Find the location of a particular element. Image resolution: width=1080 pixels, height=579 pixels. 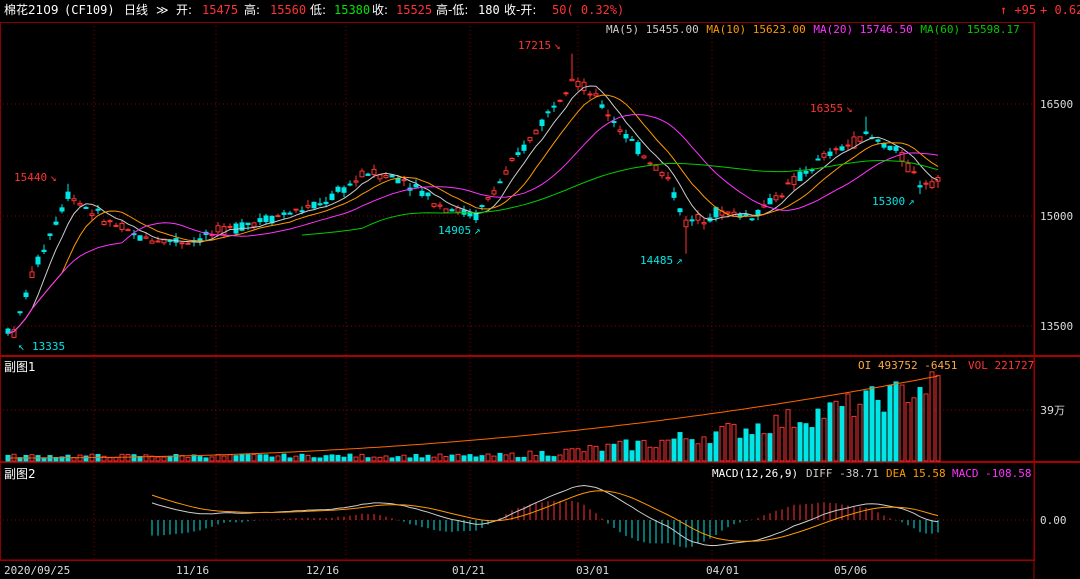

dea-readout: DEA 15.58 is located at coordinates (916, 473).